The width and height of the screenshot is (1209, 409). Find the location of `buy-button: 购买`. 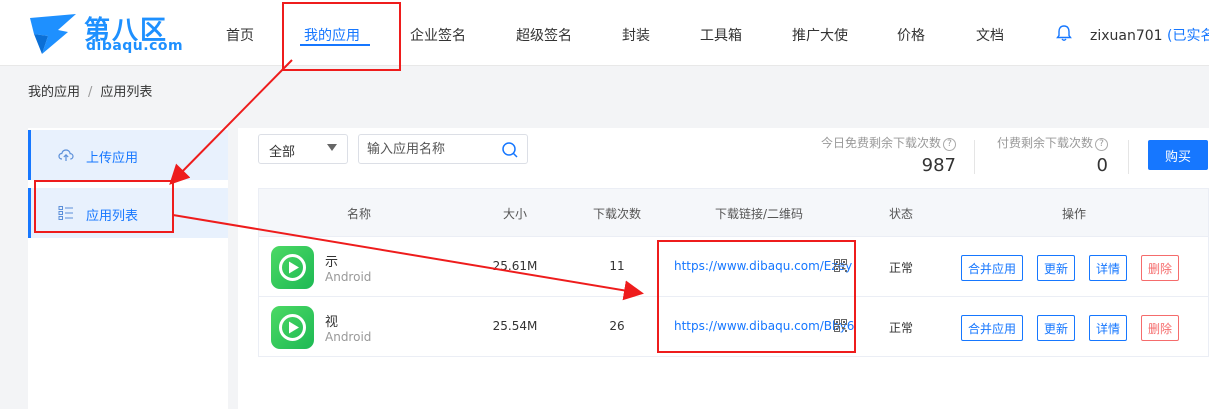

buy-button: 购买 is located at coordinates (1178, 155).